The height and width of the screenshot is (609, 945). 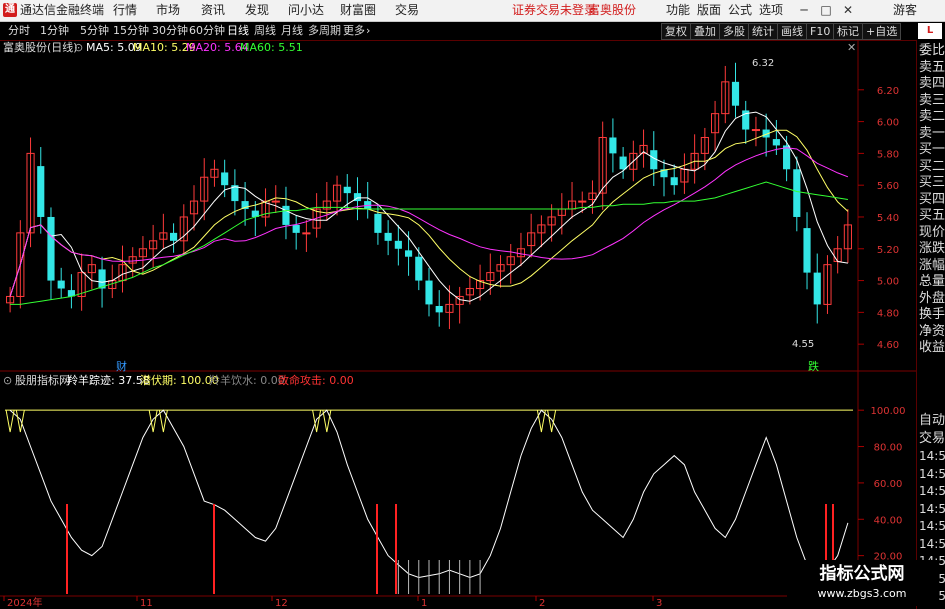 What do you see at coordinates (932, 199) in the screenshot?
I see `quote-label: 买四` at bounding box center [932, 199].